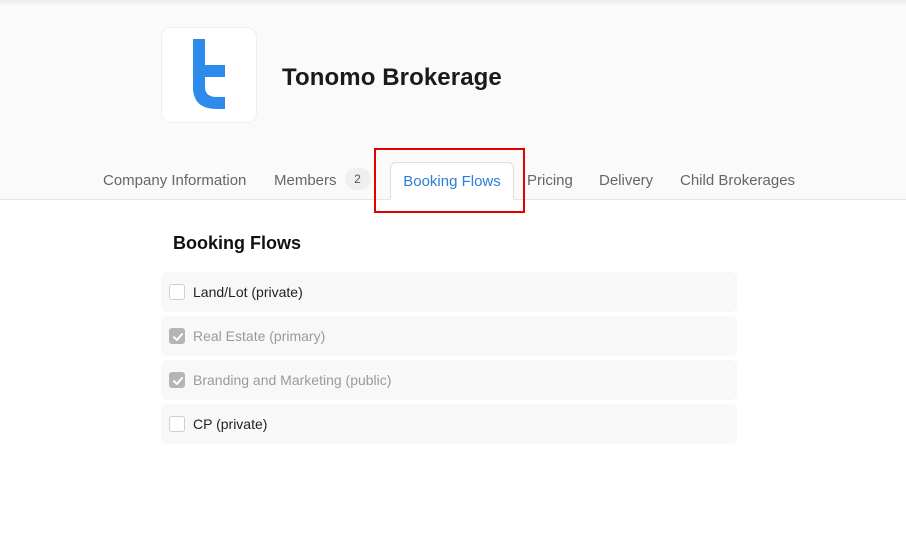  I want to click on booking-flow-row: Land/Lot (private), so click(449, 292).